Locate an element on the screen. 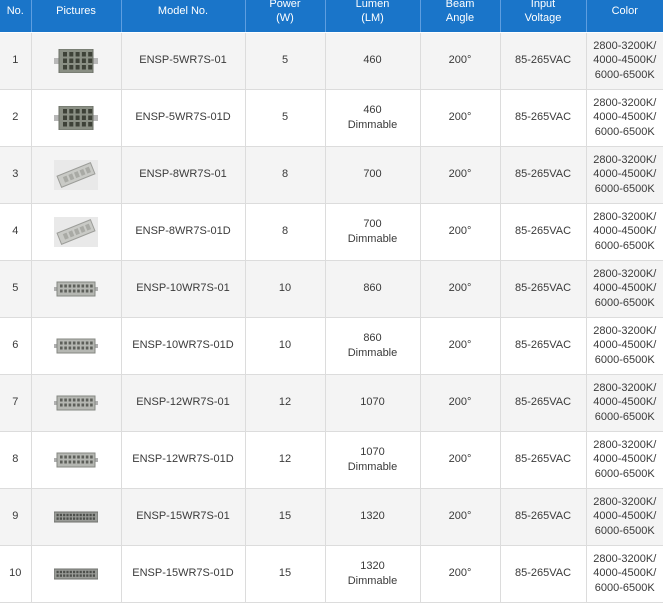  model-number: ENSP-15WR7S-01 is located at coordinates (183, 517).